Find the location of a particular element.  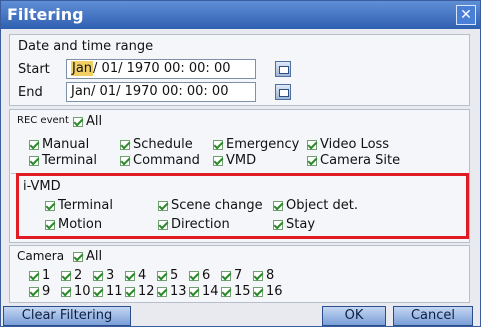

checkbox-label: 15 is located at coordinates (242, 291).